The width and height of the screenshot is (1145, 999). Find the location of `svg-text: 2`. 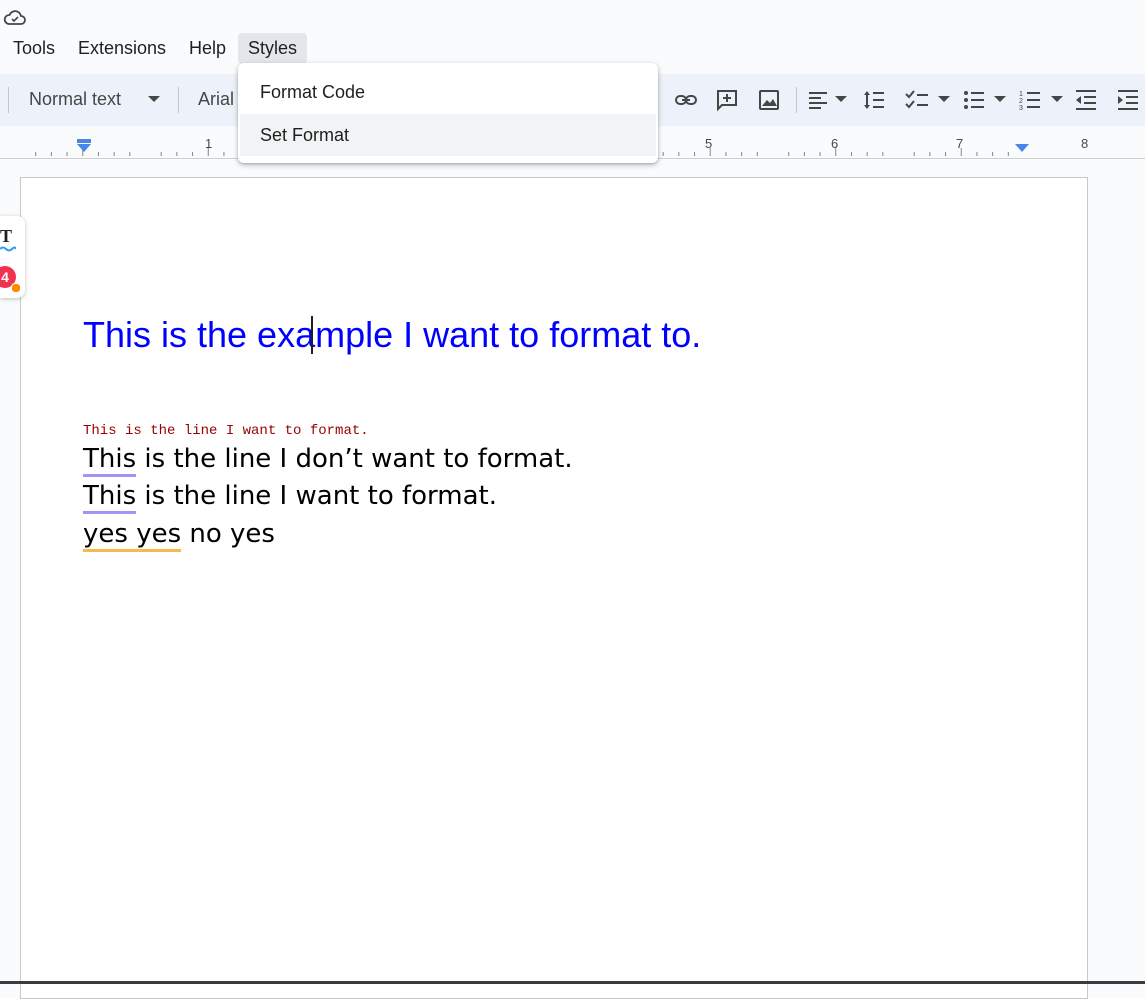

svg-text: 2 is located at coordinates (1021, 101).